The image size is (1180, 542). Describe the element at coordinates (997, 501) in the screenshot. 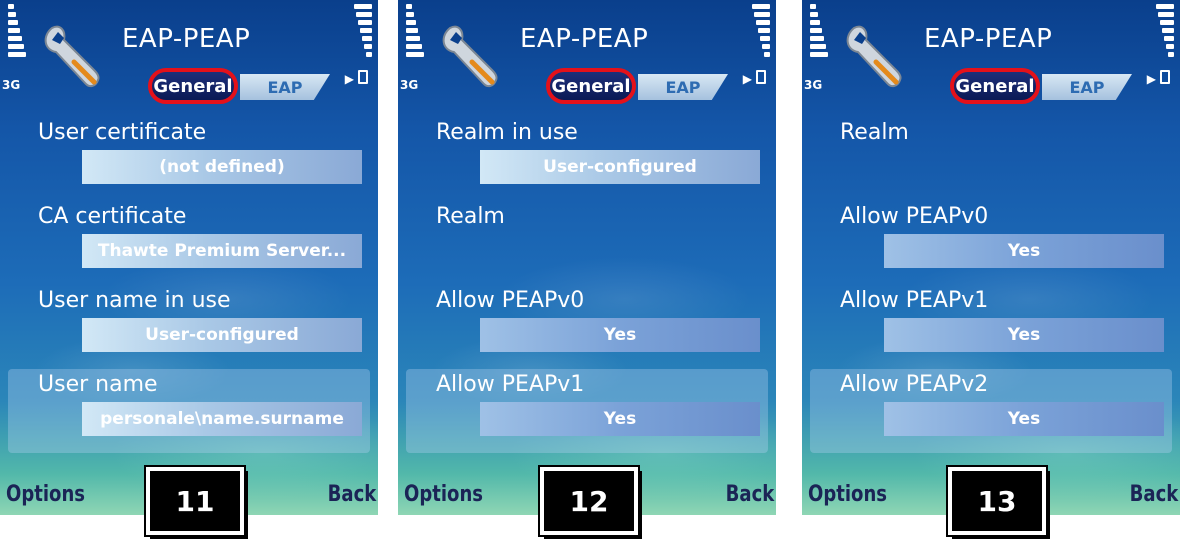

I see `step-number-badge: 13` at that location.